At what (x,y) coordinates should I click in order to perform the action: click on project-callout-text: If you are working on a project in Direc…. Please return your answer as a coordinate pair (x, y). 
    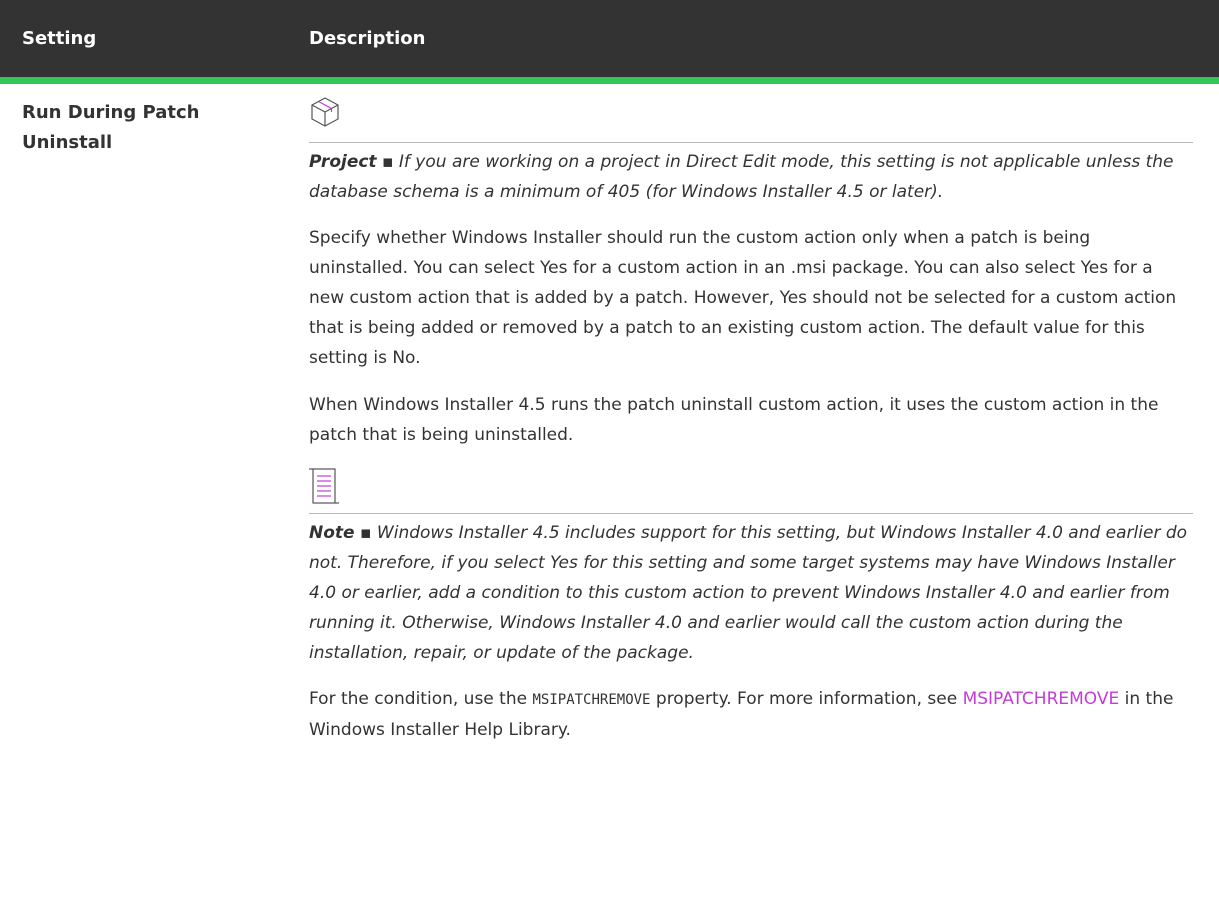
    Looking at the image, I should click on (741, 176).